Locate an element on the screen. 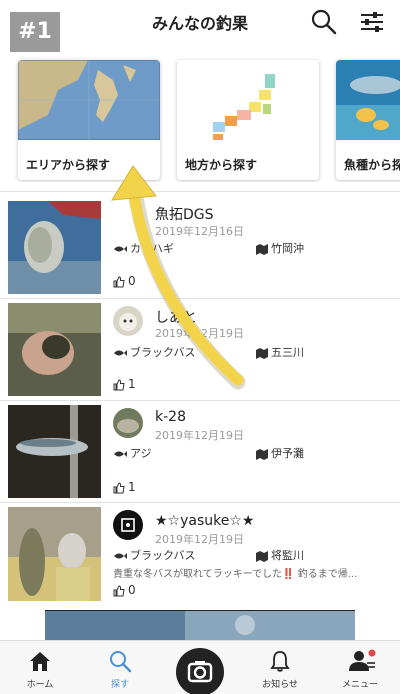 The image size is (400, 694). page-title: みんなの釣果 is located at coordinates (199, 23).